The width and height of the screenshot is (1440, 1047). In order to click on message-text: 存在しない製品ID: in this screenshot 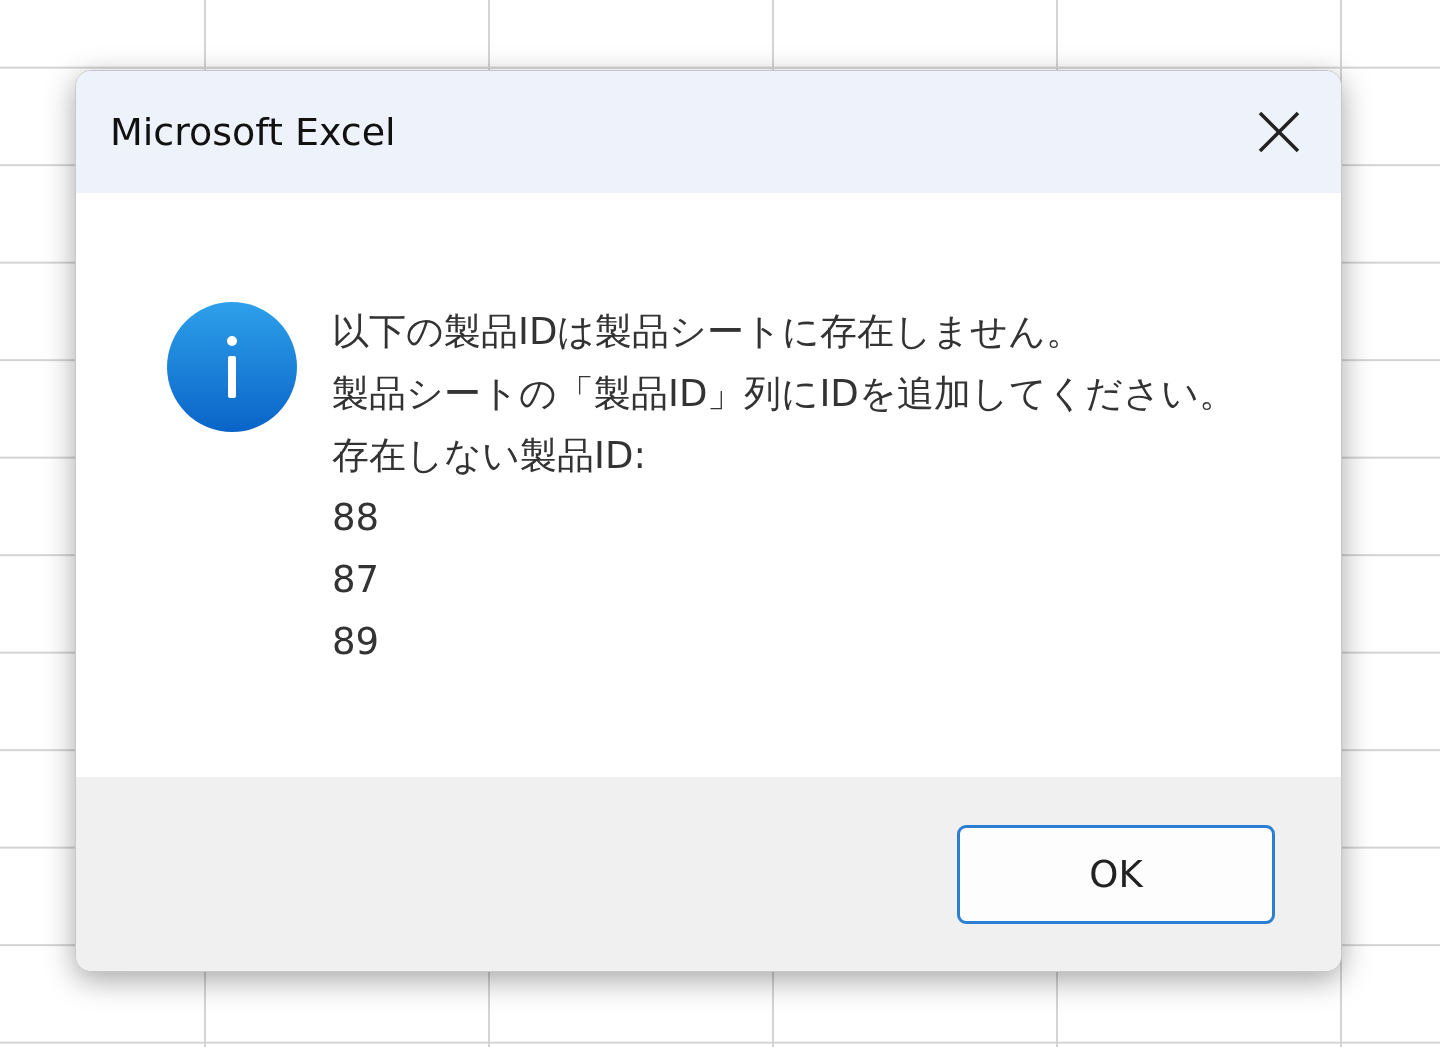, I will do `click(489, 456)`.